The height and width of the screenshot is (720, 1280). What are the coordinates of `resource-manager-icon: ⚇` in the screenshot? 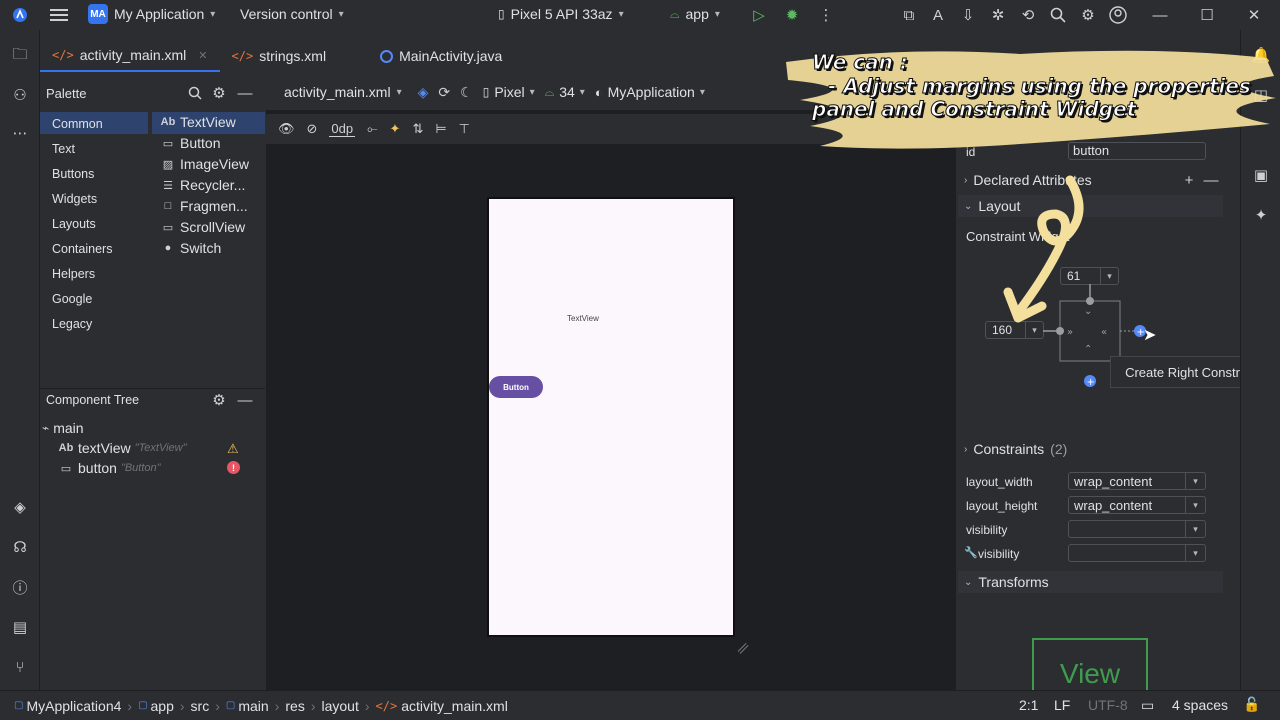 It's located at (20, 95).